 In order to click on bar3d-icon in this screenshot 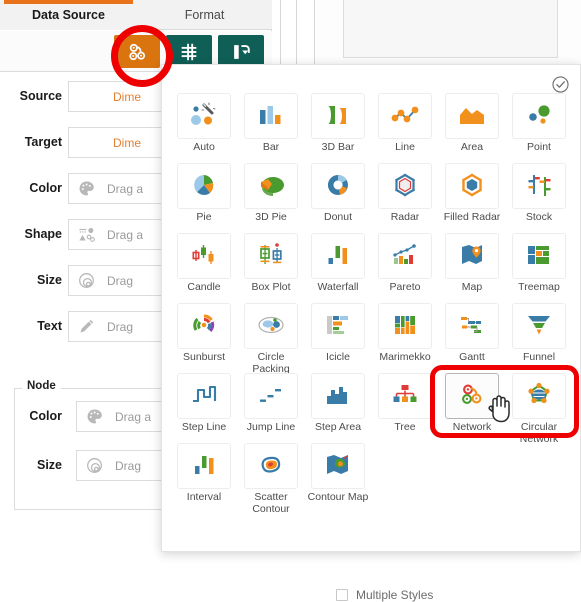, I will do `click(338, 116)`.